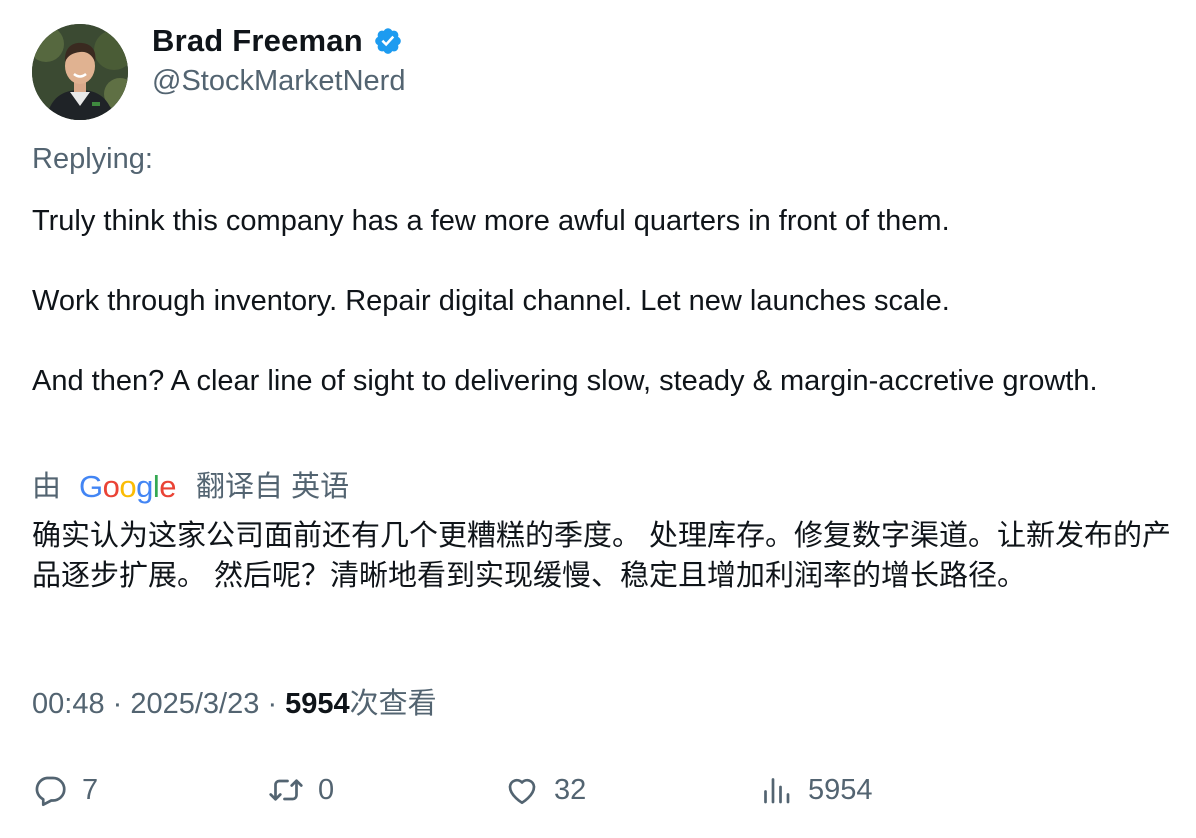 This screenshot has height=838, width=1196. I want to click on retweet-arrows-icon, so click(286, 790).